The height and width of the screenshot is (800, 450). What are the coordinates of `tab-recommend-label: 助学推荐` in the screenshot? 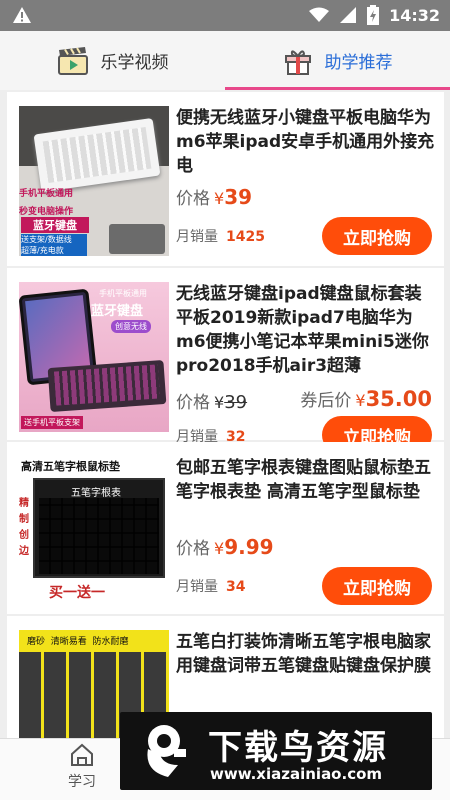 It's located at (358, 63).